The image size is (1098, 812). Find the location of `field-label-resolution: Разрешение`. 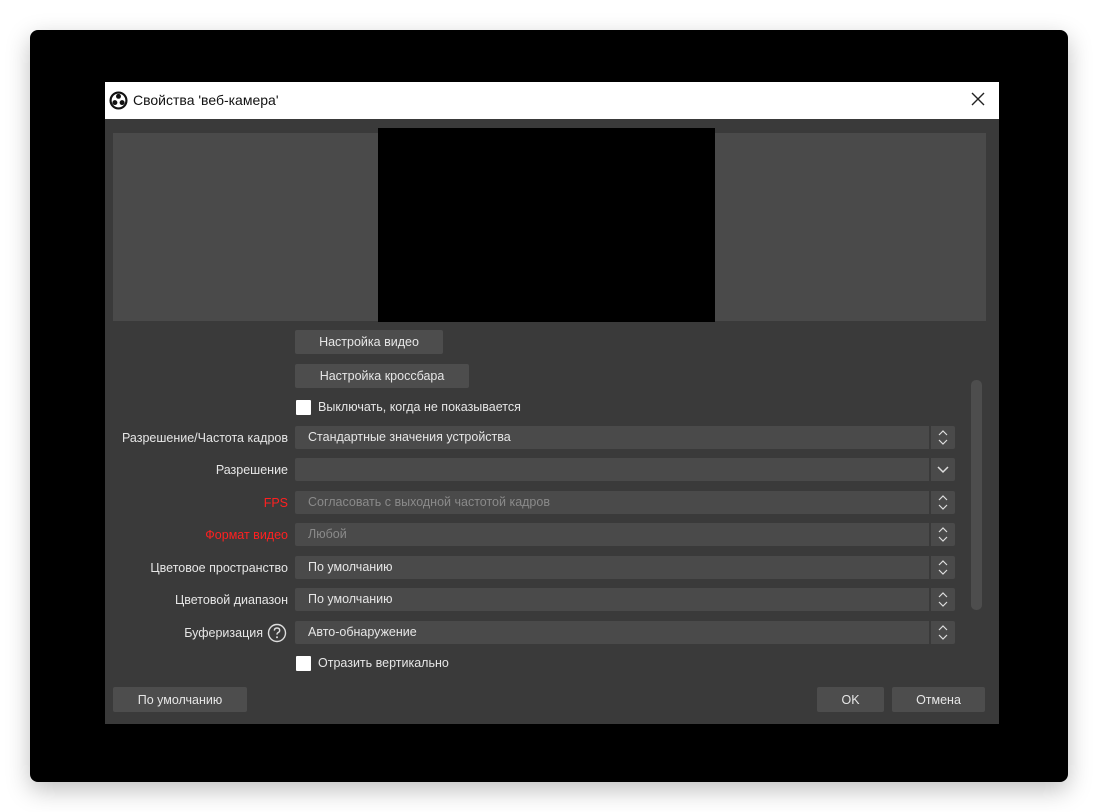

field-label-resolution: Разрешение is located at coordinates (251, 470).